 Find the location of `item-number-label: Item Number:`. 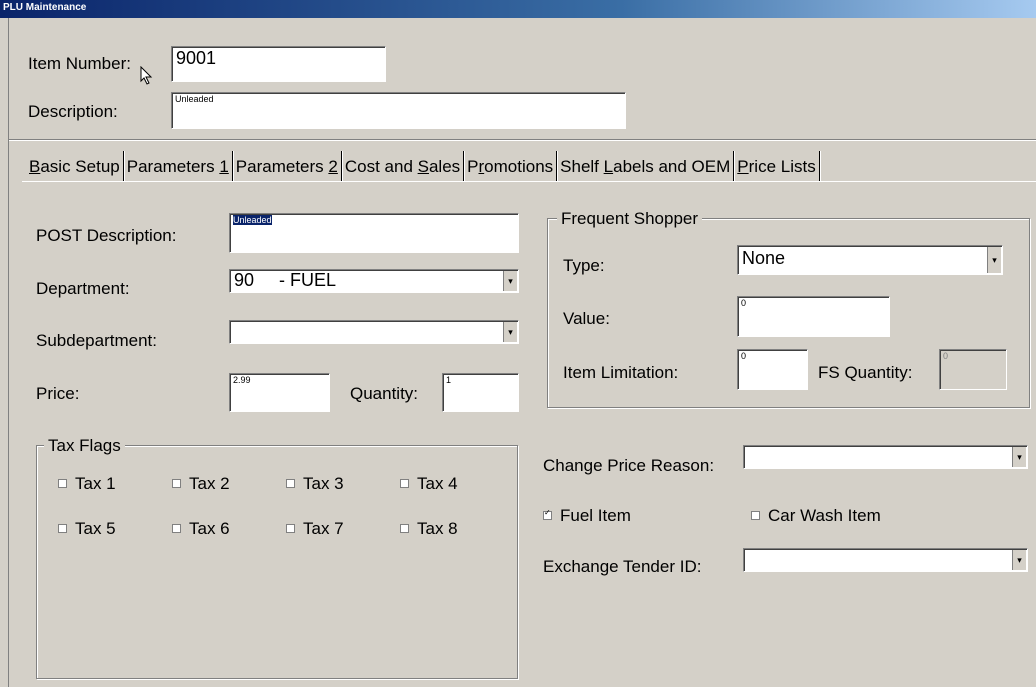

item-number-label: Item Number: is located at coordinates (79, 63).